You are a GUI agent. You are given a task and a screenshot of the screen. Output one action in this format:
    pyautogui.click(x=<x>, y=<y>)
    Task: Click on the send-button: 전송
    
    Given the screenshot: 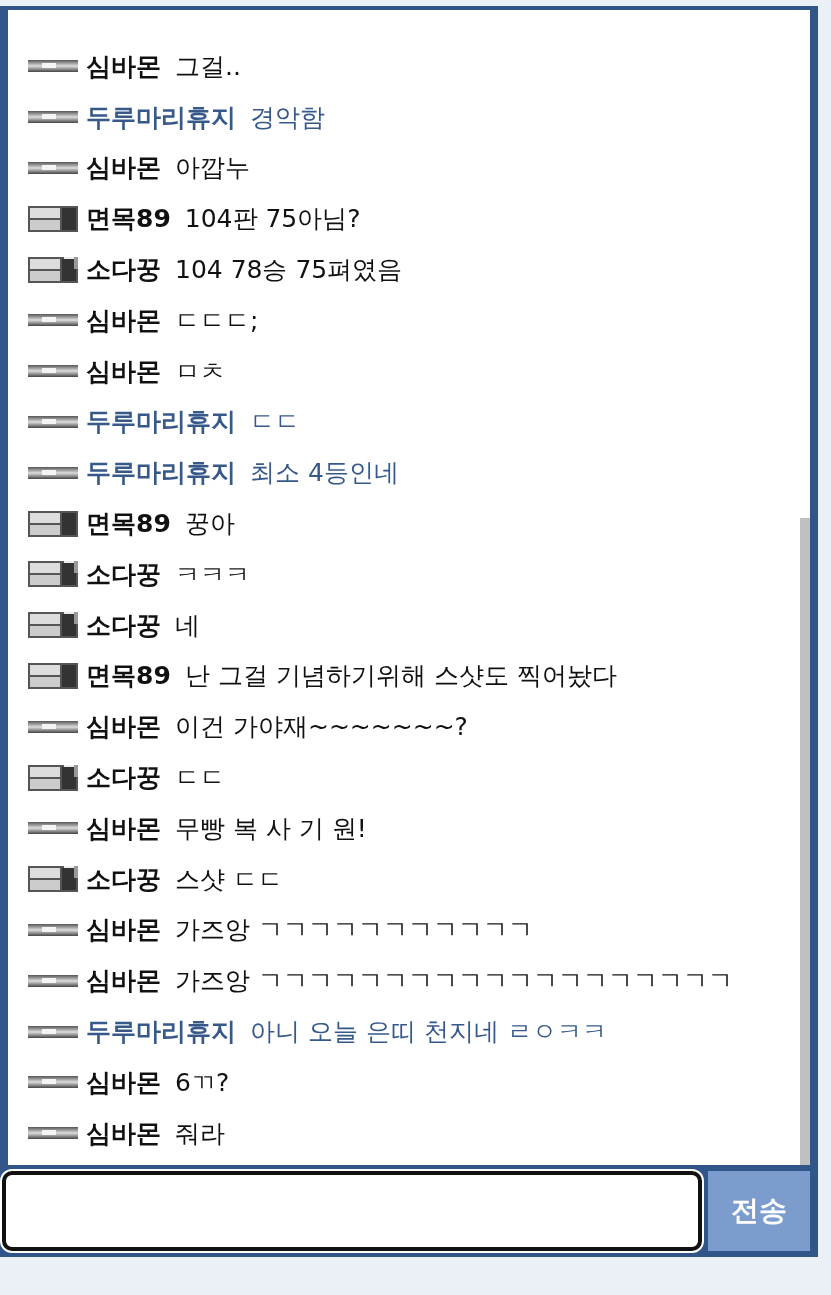 What is the action you would take?
    pyautogui.click(x=759, y=1211)
    